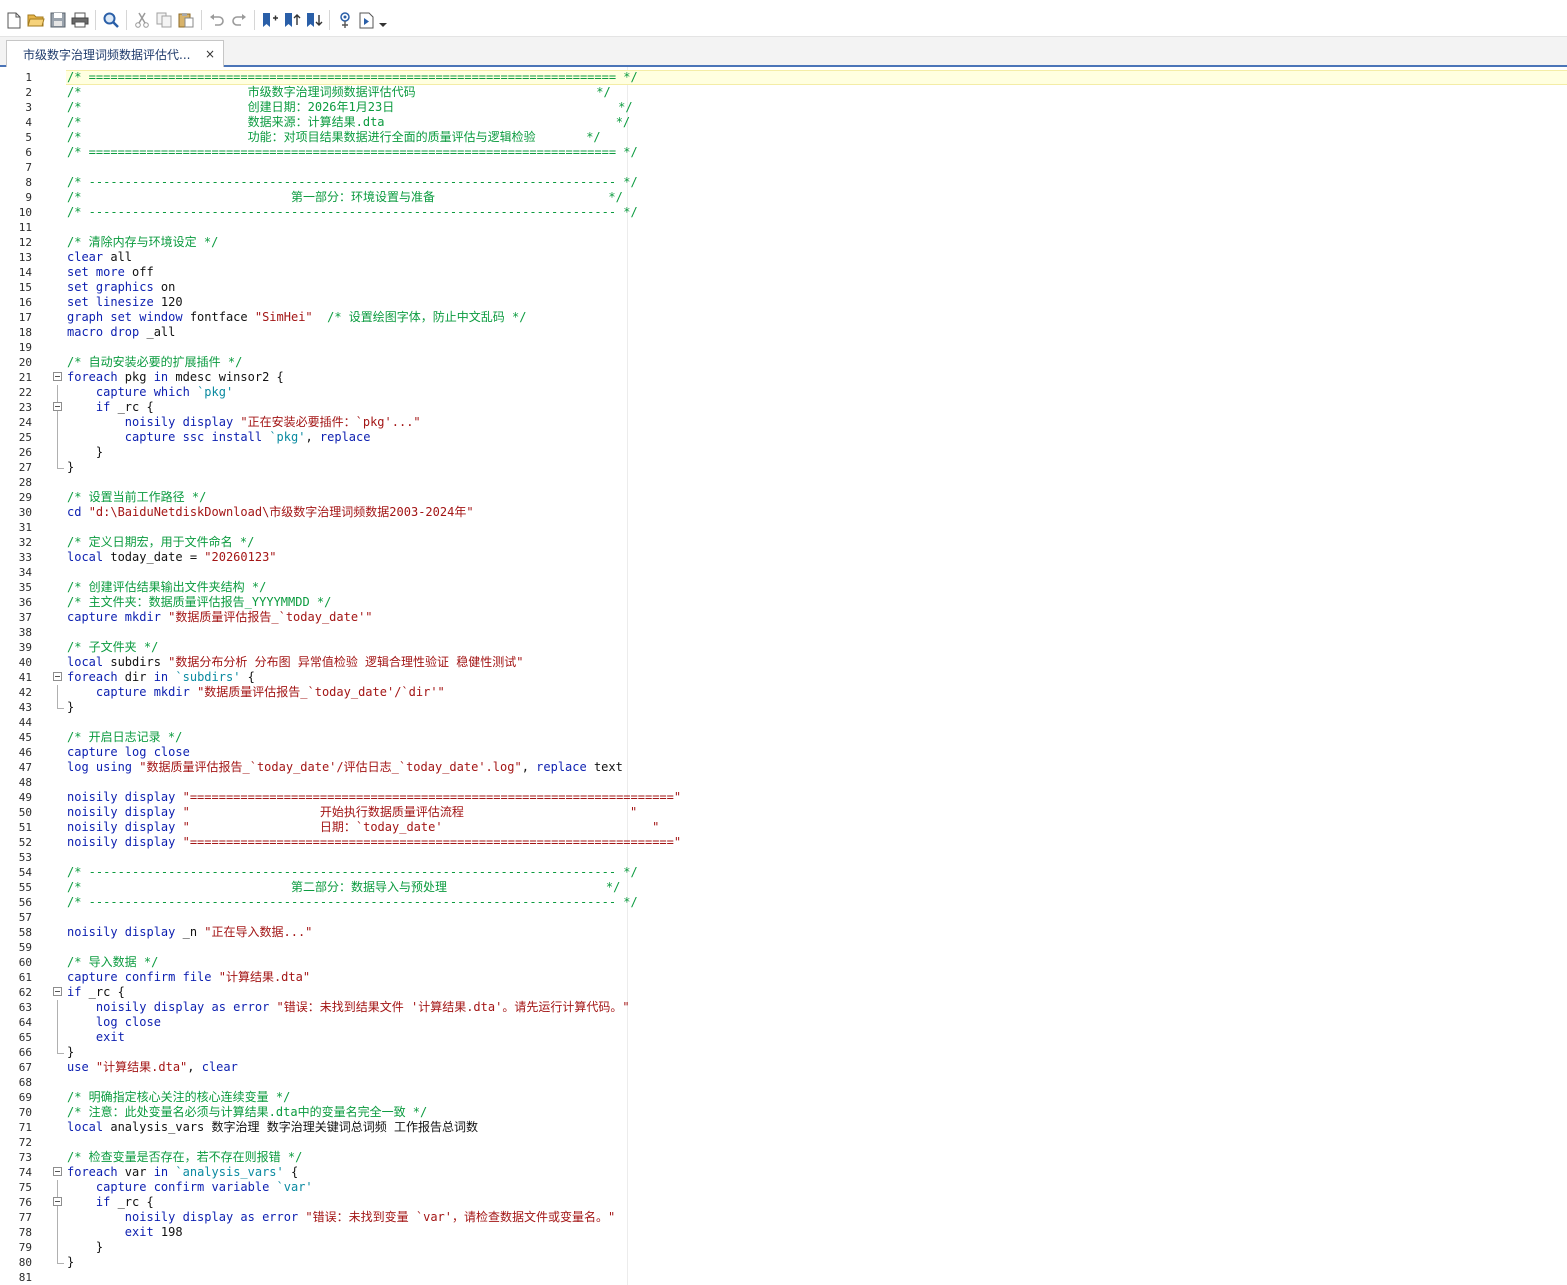 Image resolution: width=1567 pixels, height=1285 pixels. I want to click on line-code: foreach pkg in mdesc winsor2 {, so click(175, 377).